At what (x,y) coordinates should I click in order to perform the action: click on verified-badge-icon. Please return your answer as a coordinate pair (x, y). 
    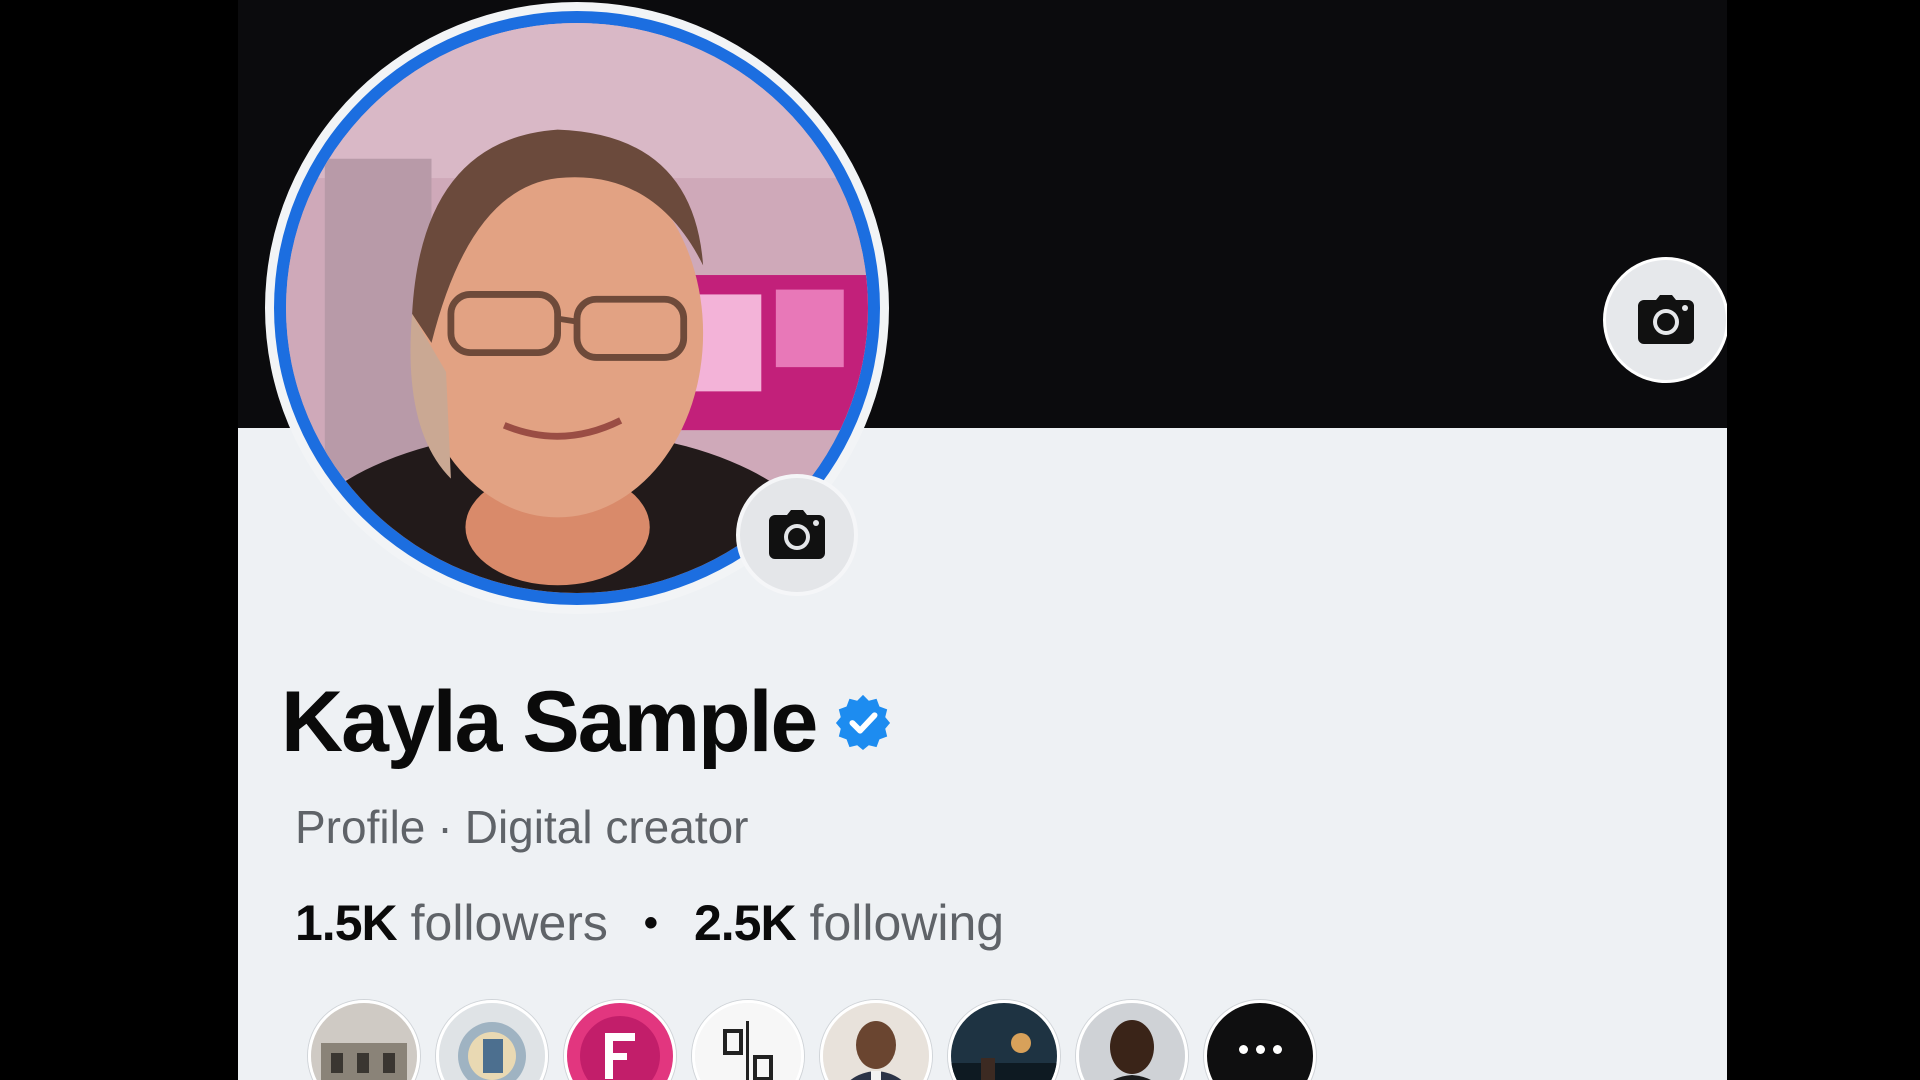
    Looking at the image, I should click on (863, 722).